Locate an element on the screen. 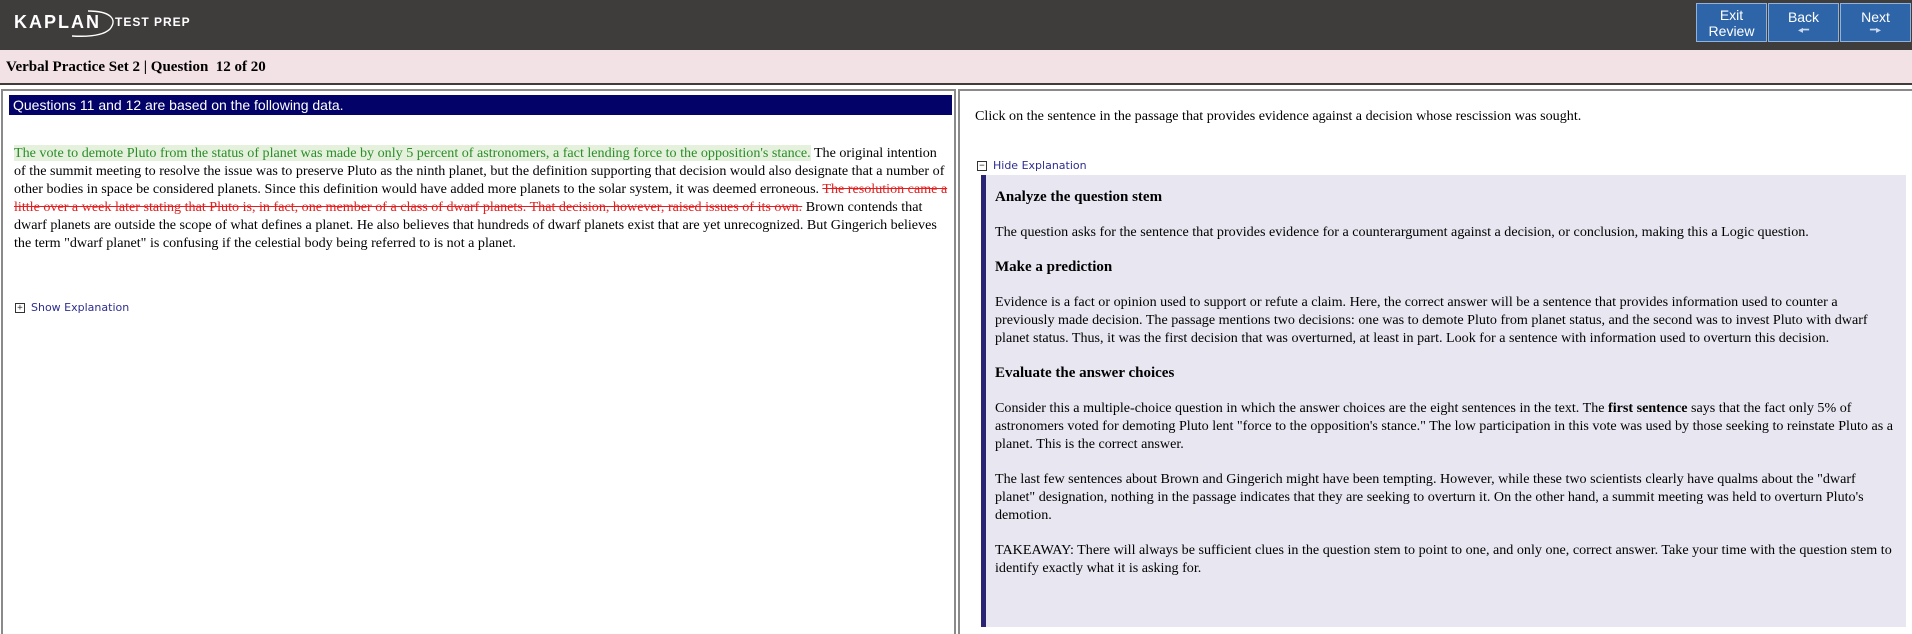 The image size is (1912, 634). logo-swoosh-icon is located at coordinates (92, 23).